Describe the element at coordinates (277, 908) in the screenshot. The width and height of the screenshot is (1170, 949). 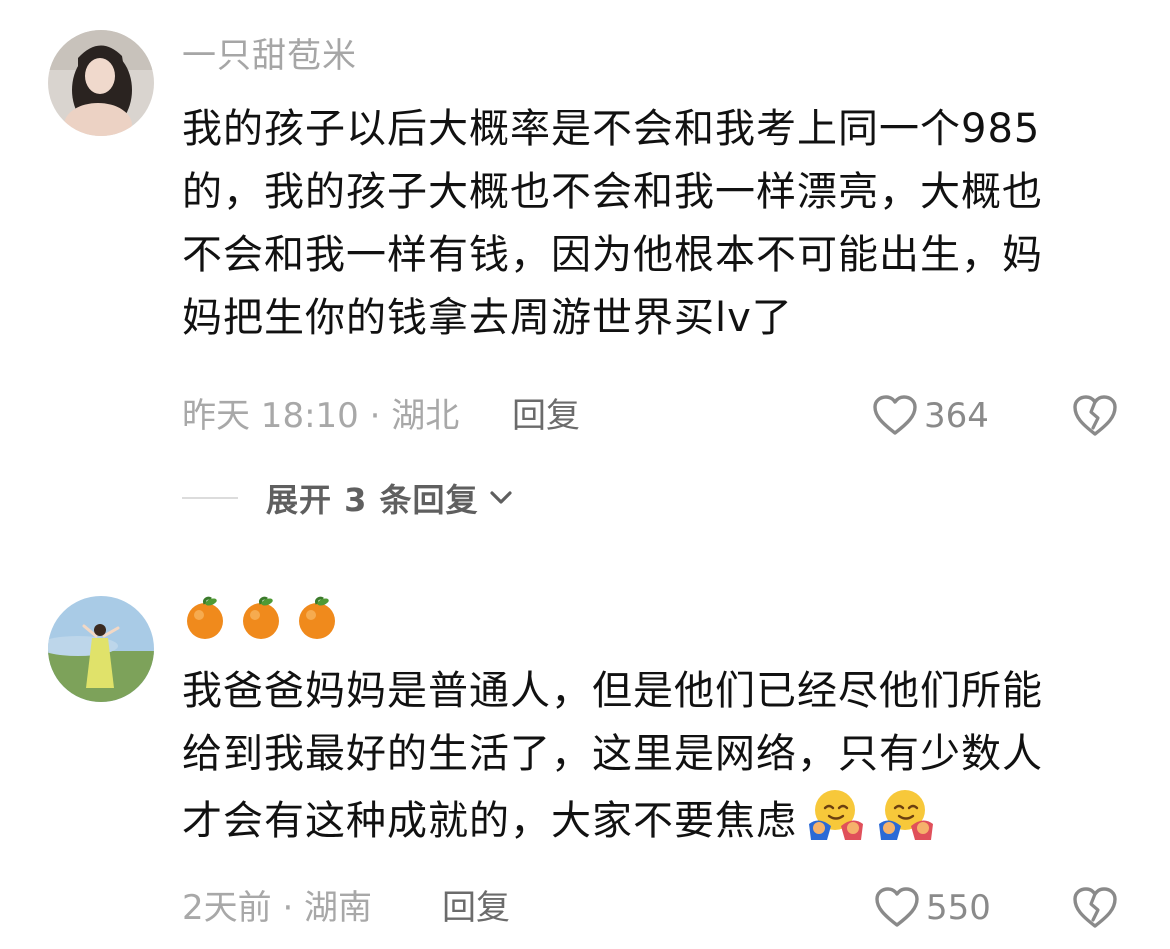
I see `time-location: 2天前 · 湖南` at that location.